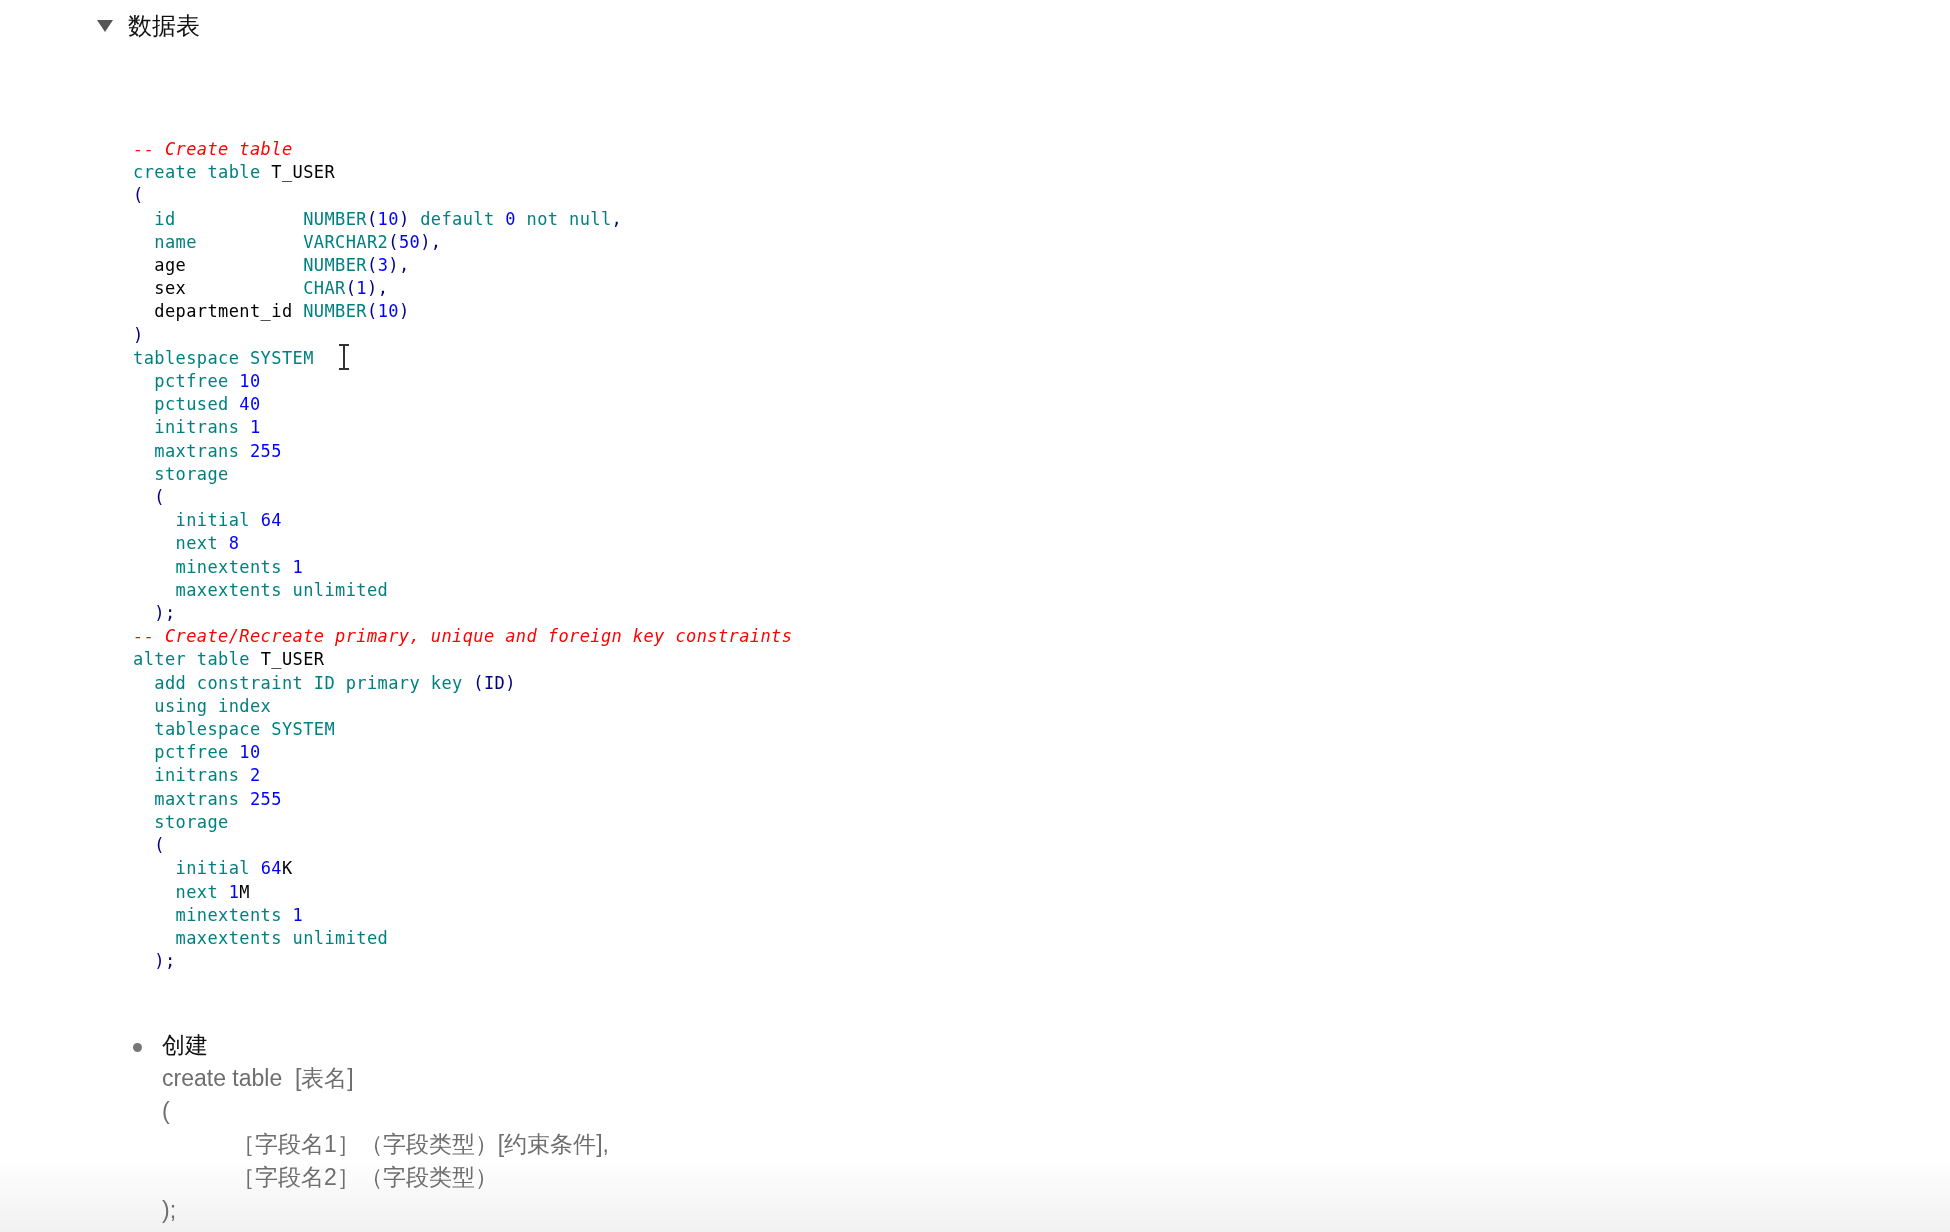  What do you see at coordinates (105, 26) in the screenshot?
I see `collapse-triangle-icon` at bounding box center [105, 26].